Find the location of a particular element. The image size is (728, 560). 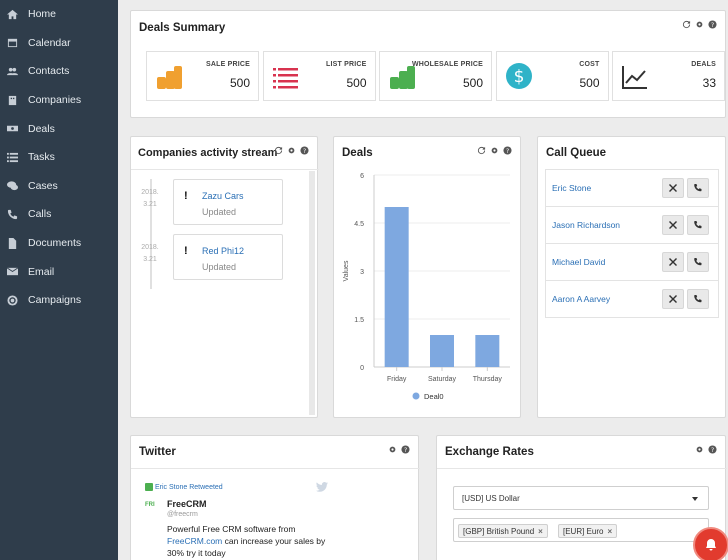

notification-bell-button is located at coordinates (710, 543).